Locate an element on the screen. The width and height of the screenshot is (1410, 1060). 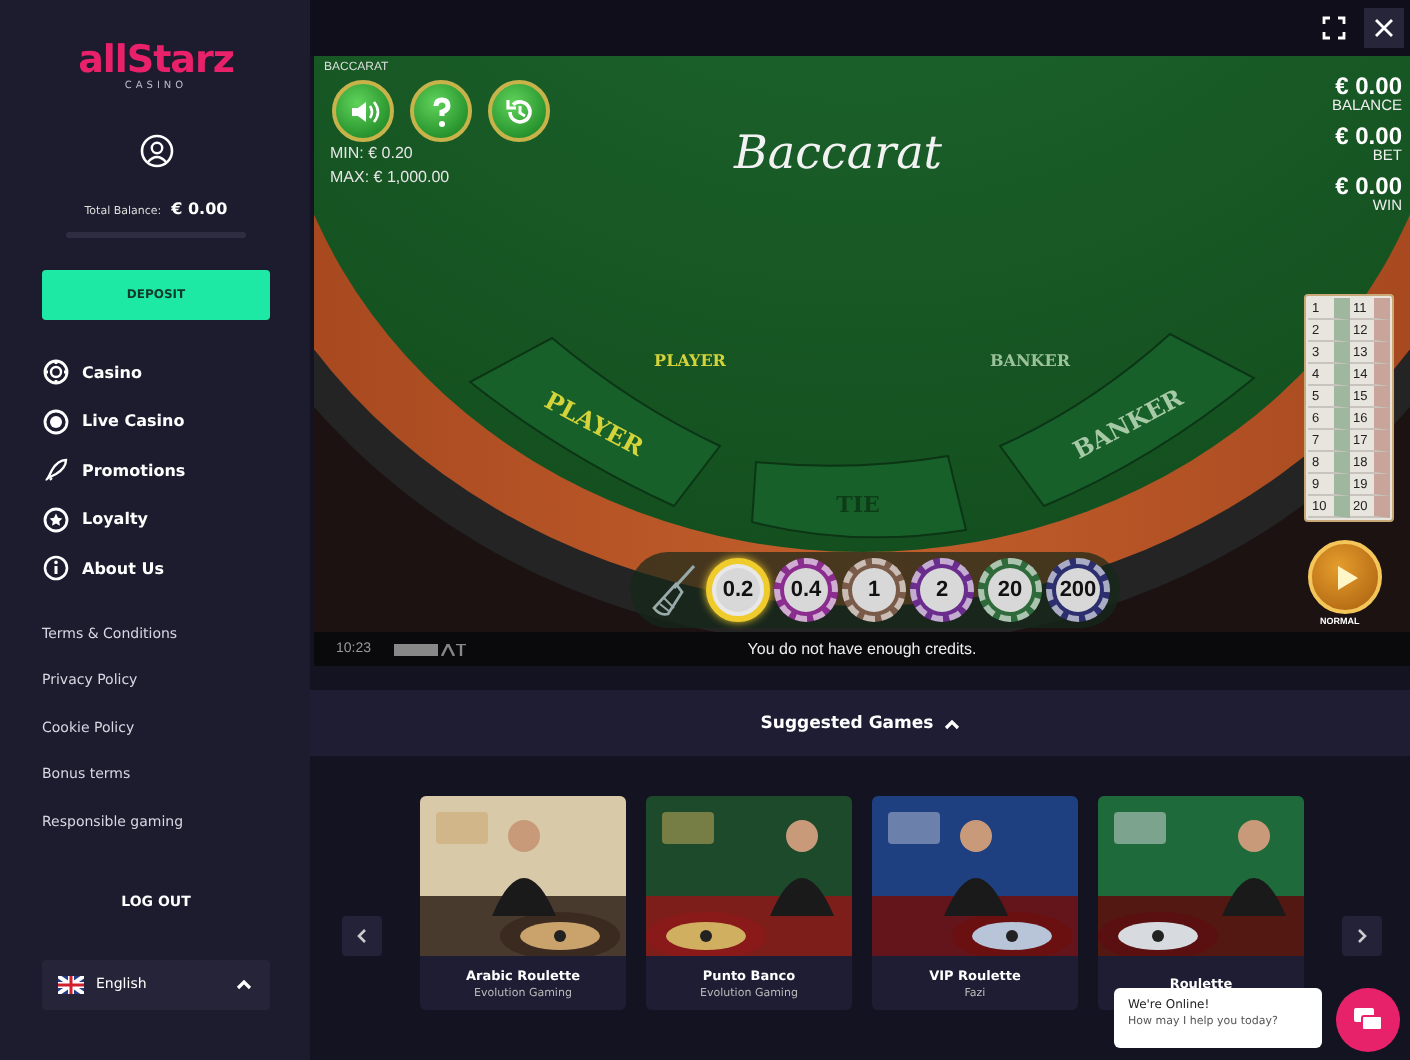
info-icon is located at coordinates (56, 568).